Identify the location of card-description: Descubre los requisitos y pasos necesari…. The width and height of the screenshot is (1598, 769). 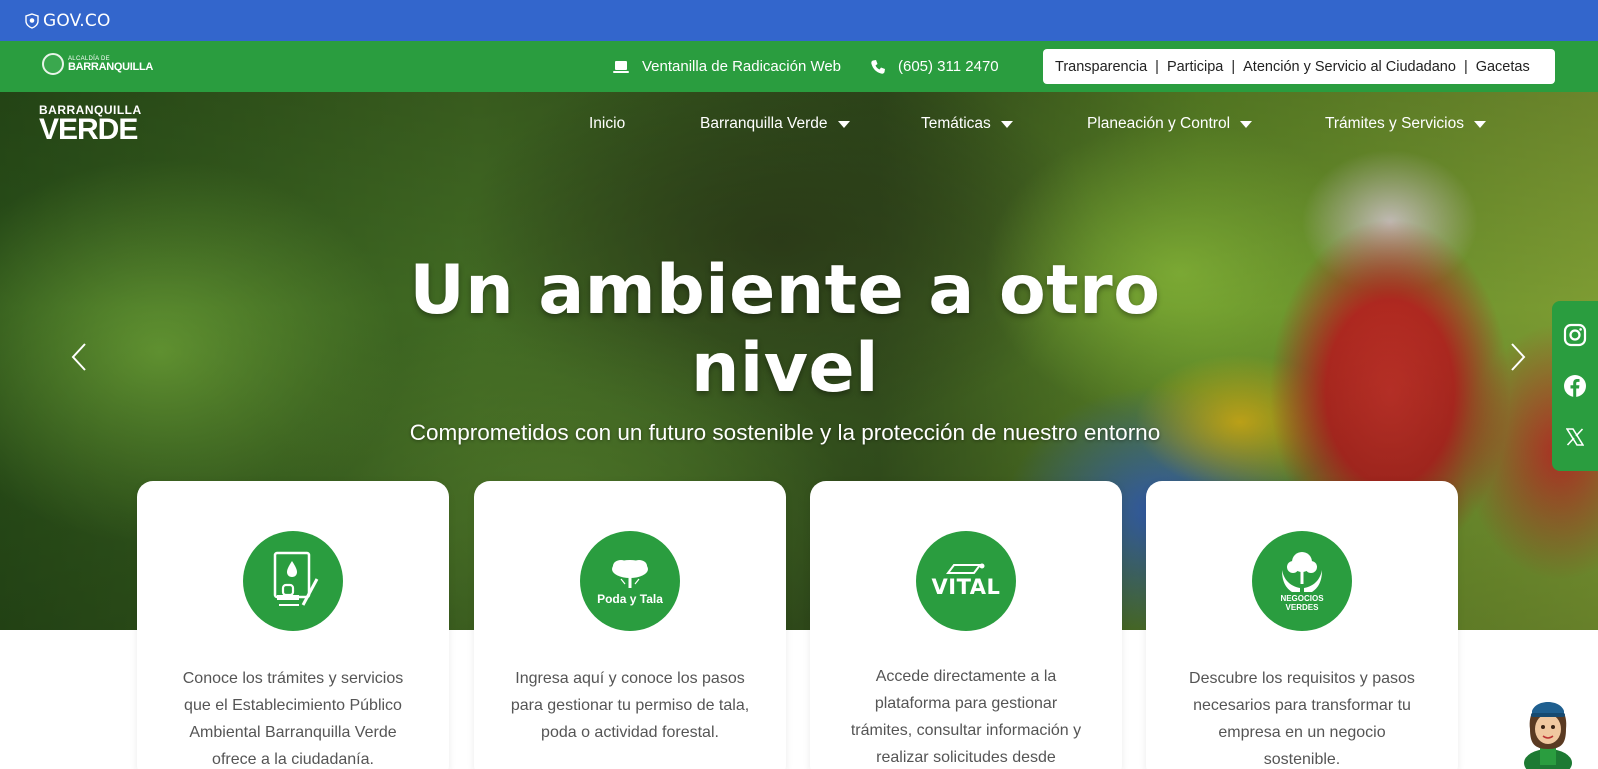
(1302, 719).